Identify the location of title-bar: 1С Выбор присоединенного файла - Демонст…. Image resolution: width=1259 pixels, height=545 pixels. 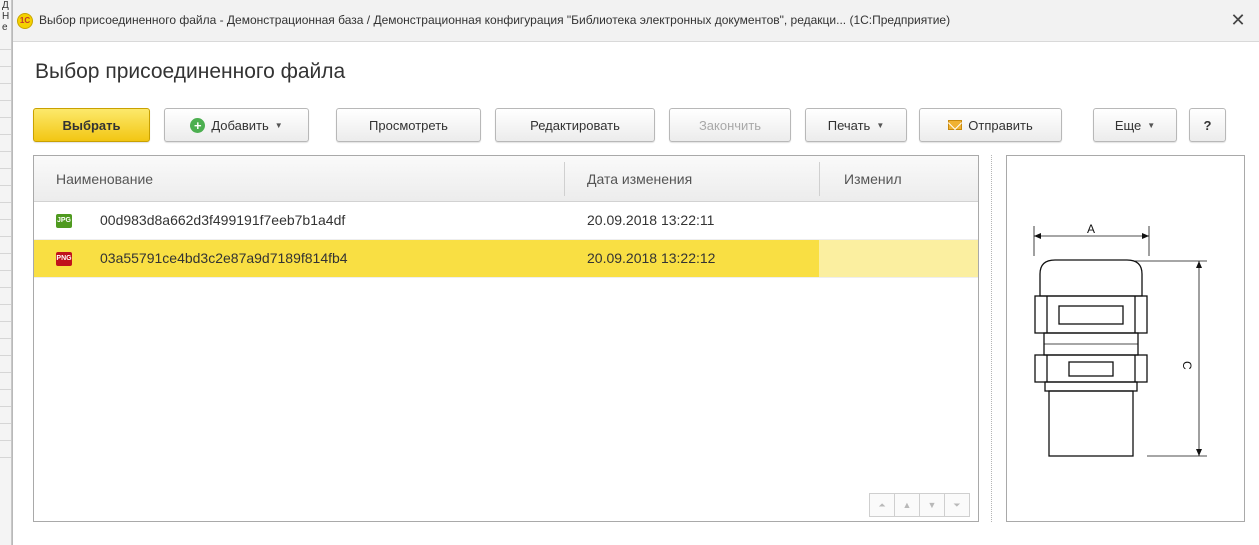
(636, 21).